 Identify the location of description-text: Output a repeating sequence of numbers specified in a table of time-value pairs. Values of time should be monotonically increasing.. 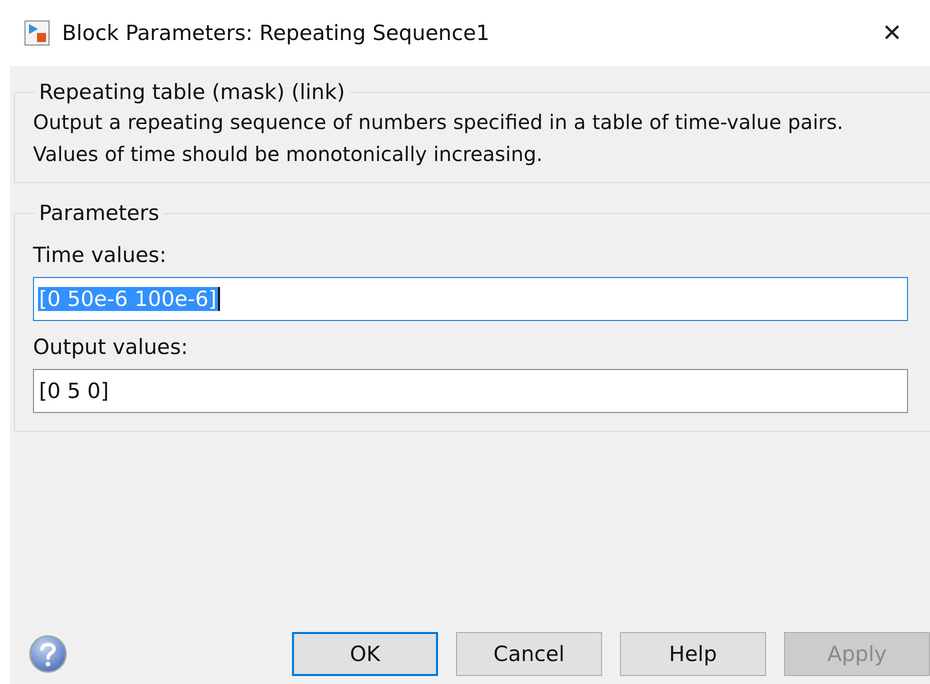
(438, 138).